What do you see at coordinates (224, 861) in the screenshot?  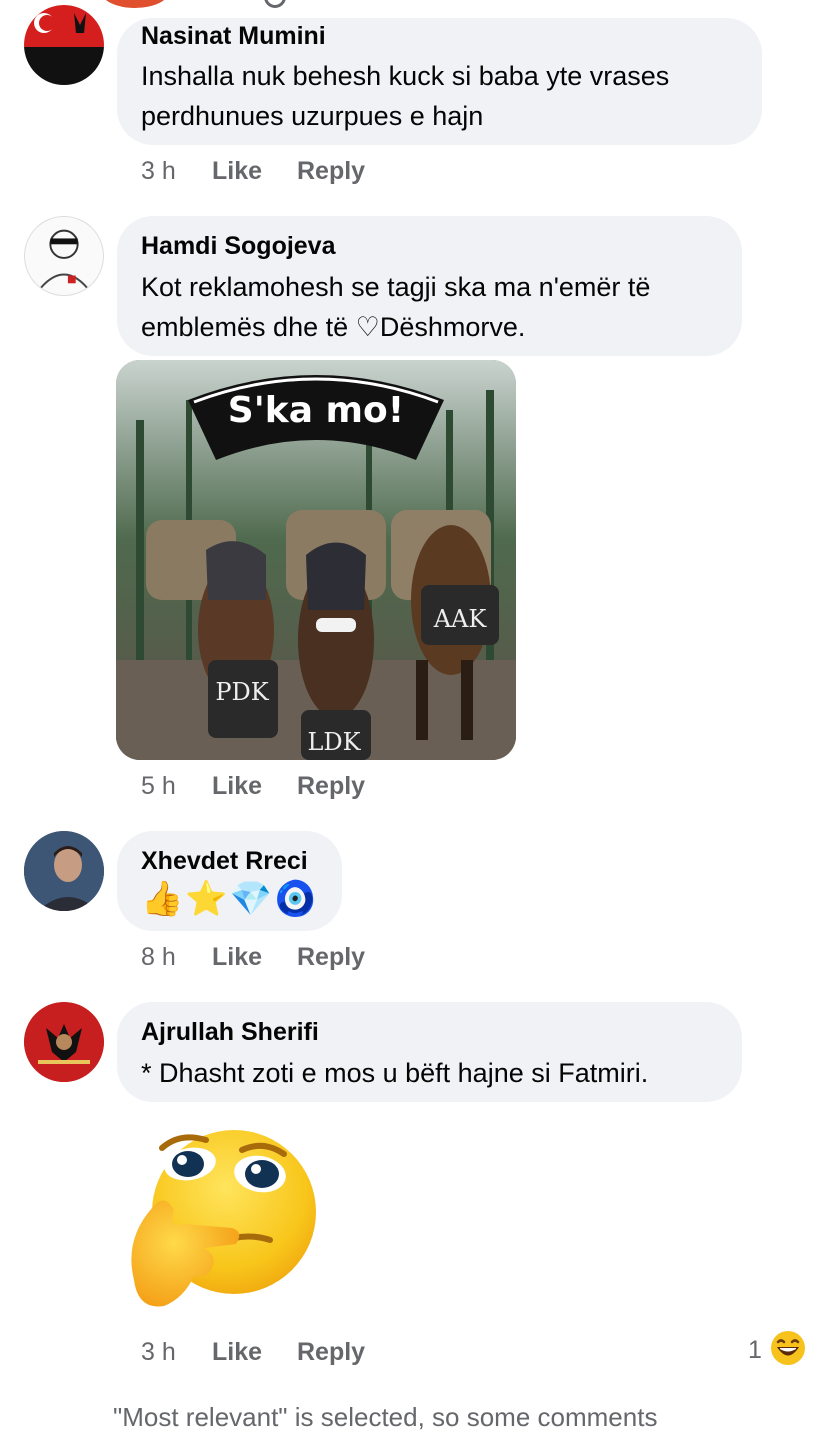 I see `comment-author: Xhevdet Rreci` at bounding box center [224, 861].